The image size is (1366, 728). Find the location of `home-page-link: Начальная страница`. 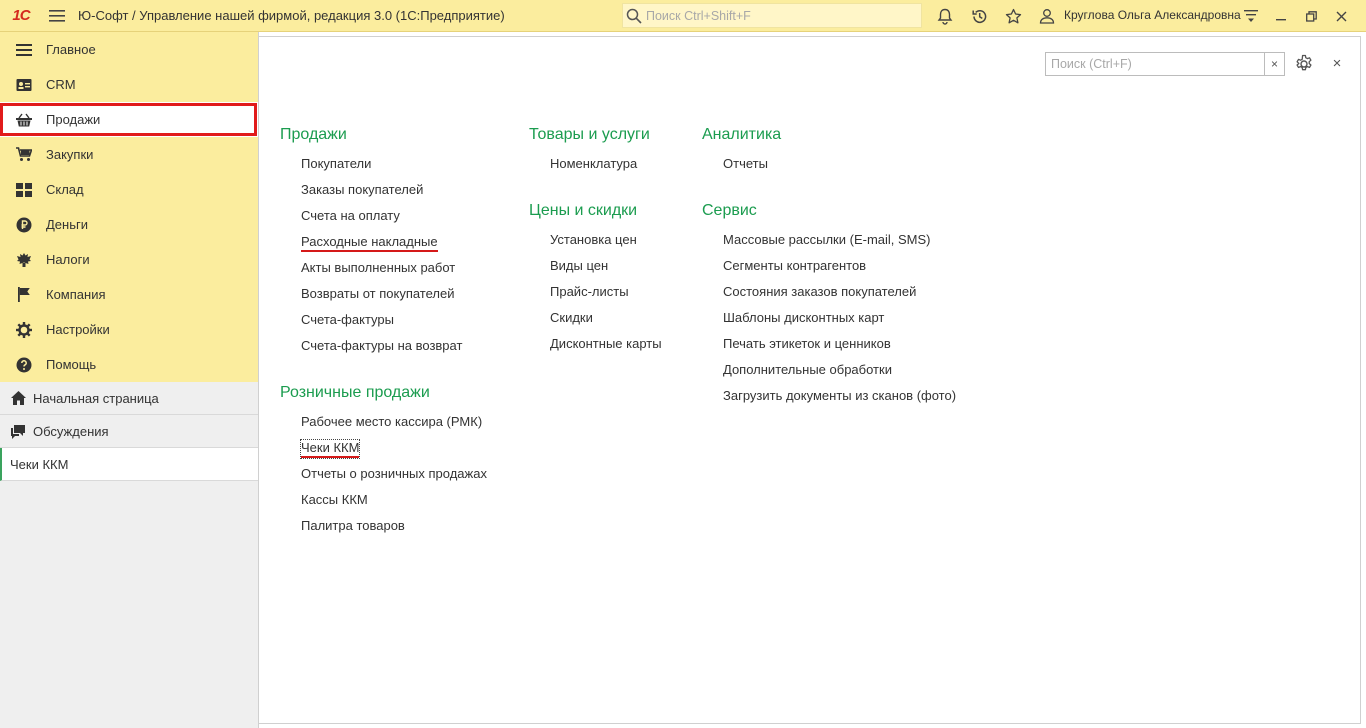

home-page-link: Начальная страница is located at coordinates (129, 398).